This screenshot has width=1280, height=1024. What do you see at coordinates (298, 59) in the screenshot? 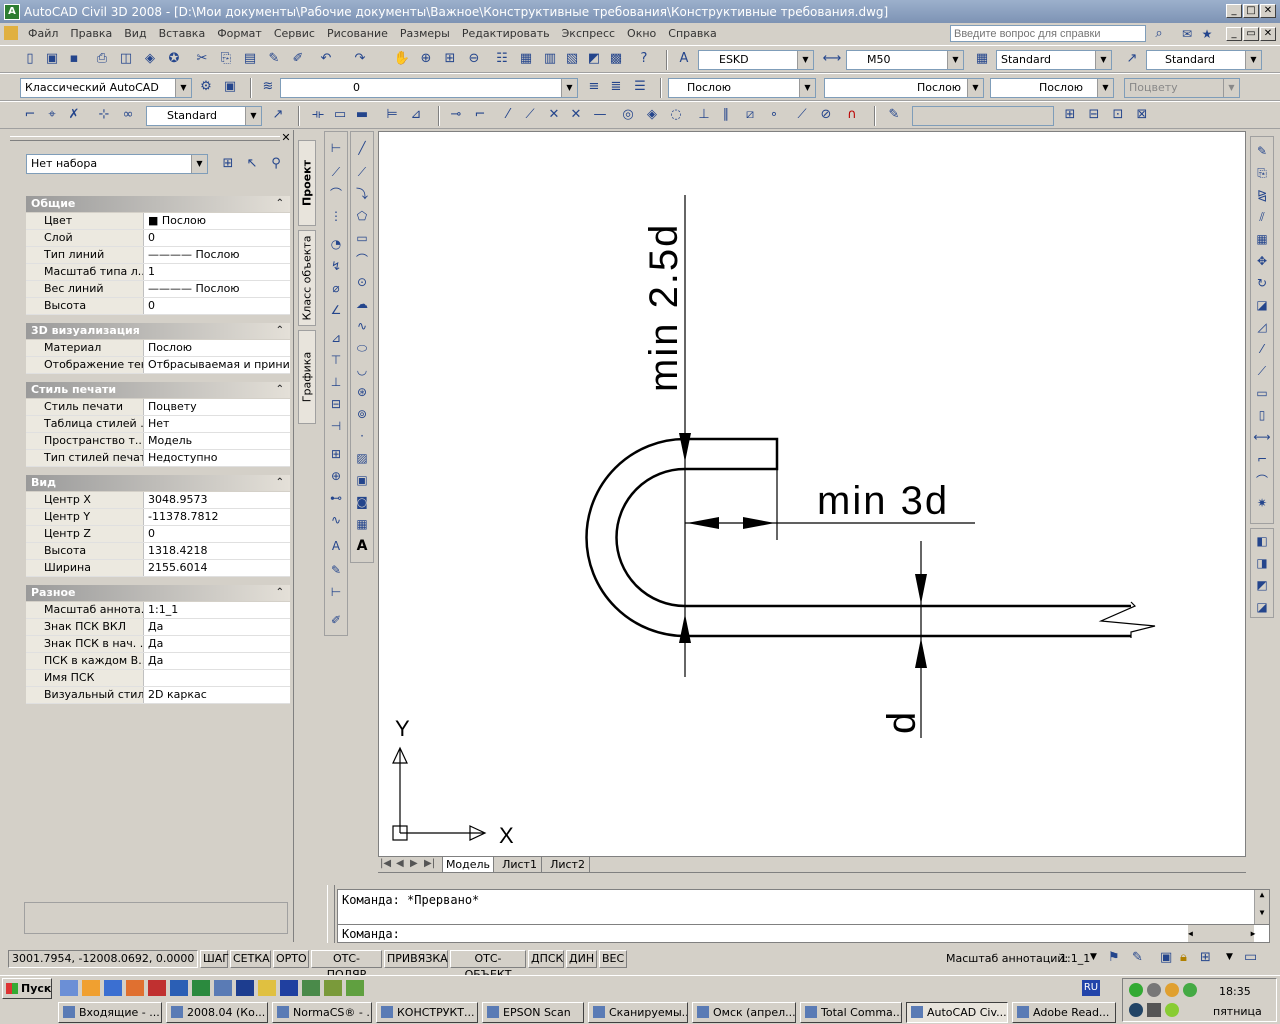
I see `block-editor-icon: ✐` at bounding box center [298, 59].